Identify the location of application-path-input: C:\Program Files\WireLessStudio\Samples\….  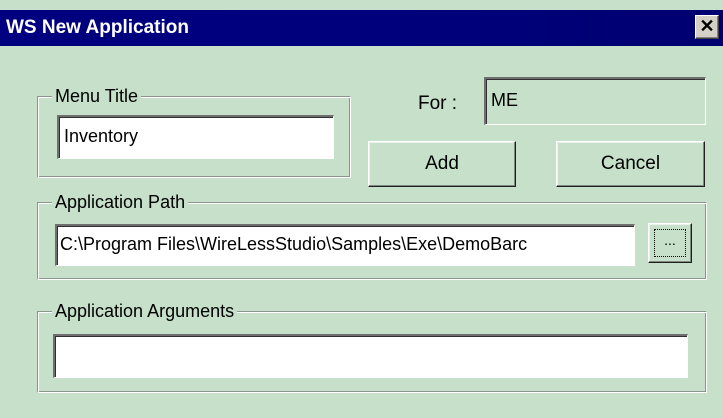
(345, 245).